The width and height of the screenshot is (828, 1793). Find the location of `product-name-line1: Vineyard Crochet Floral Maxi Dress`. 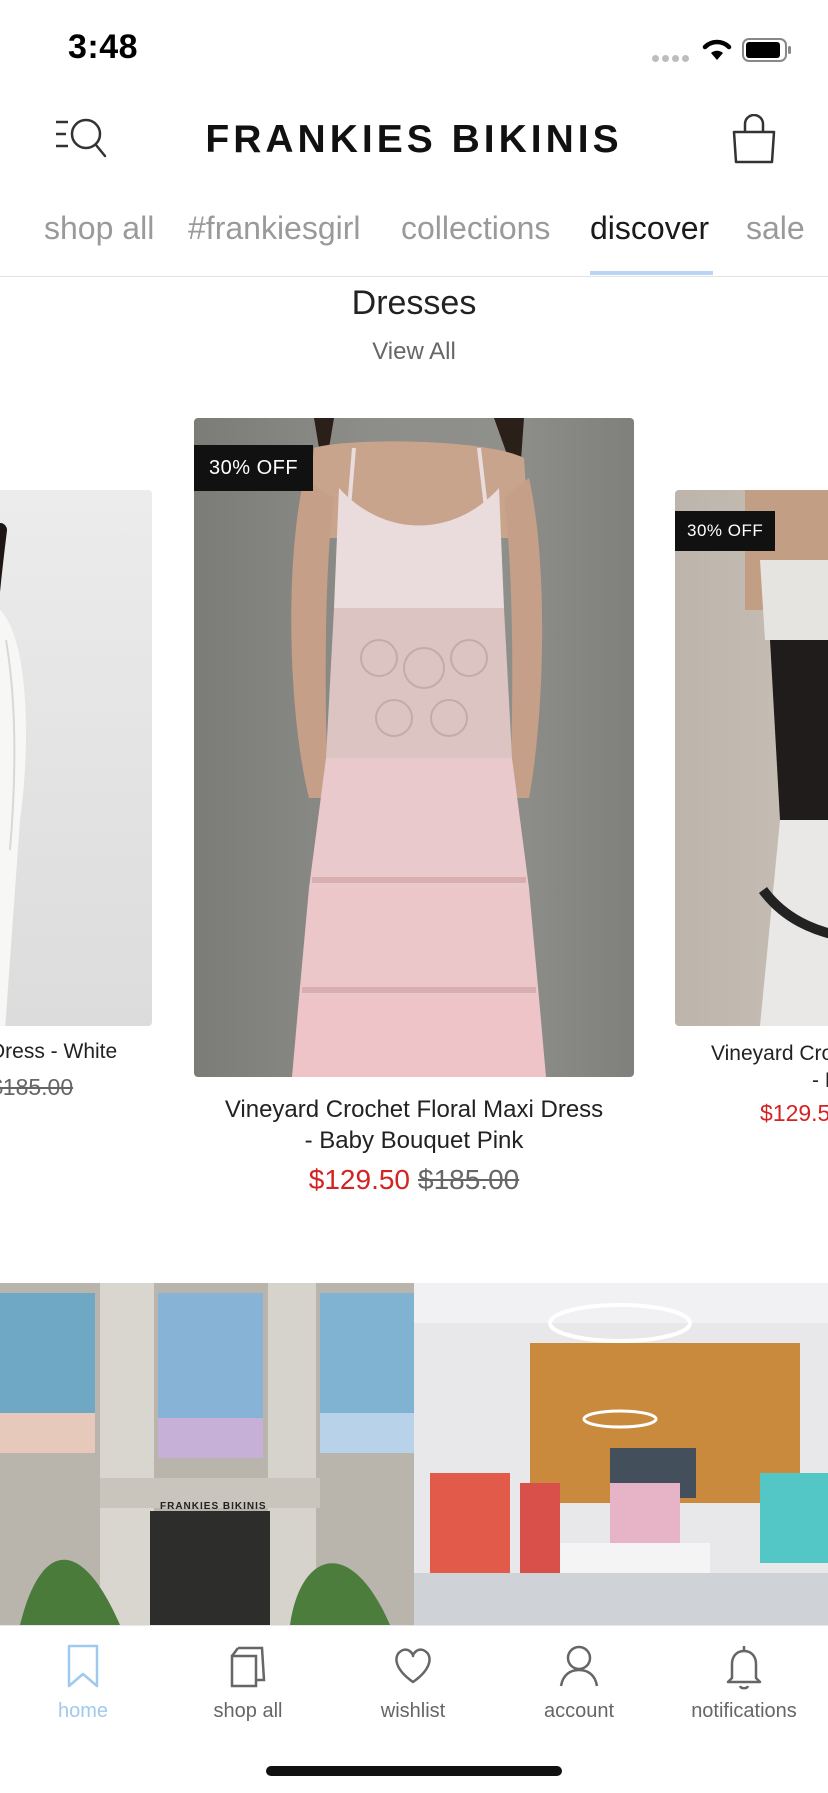

product-name-line1: Vineyard Crochet Floral Maxi Dress is located at coordinates (414, 1109).